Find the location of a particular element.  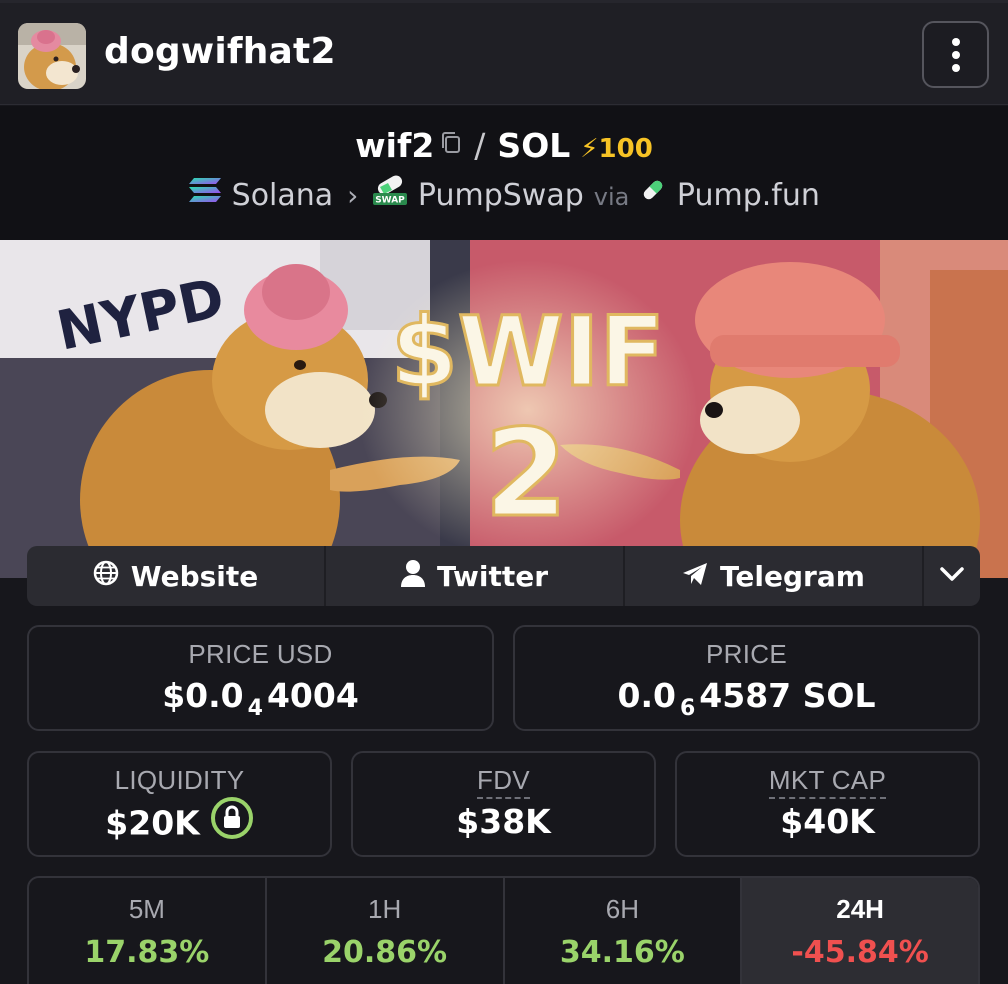

price-native-card: PRICE 0.0 6 4587 SOL is located at coordinates (746, 678).